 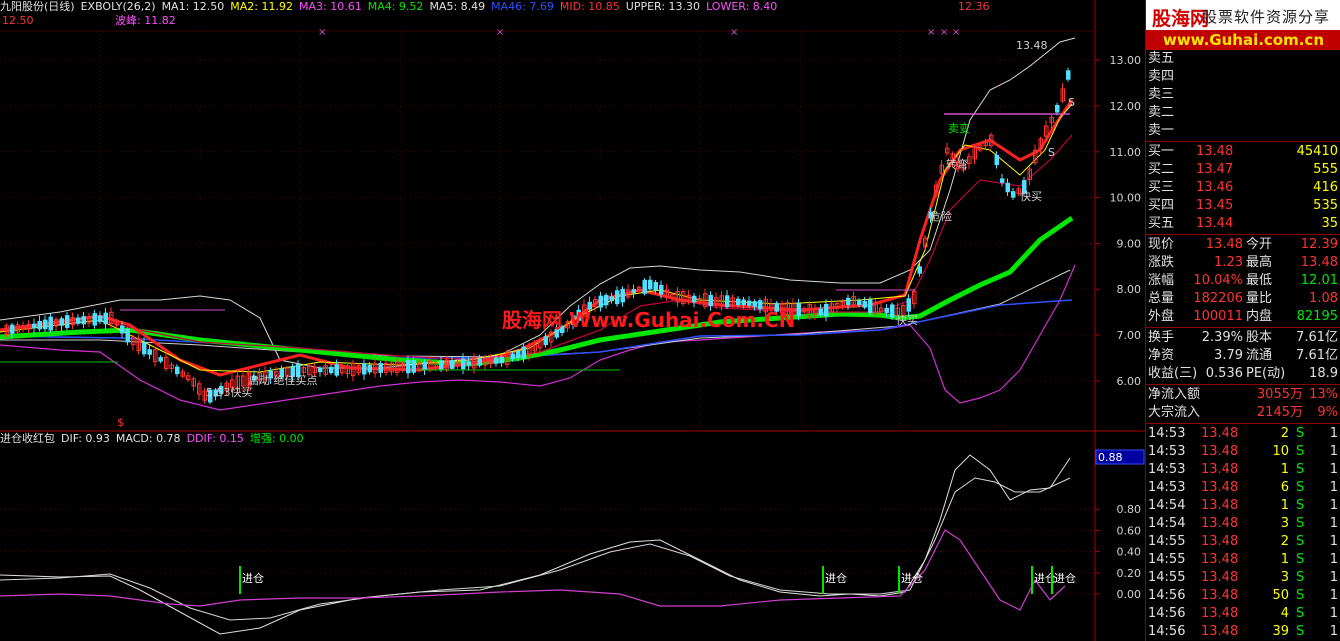 What do you see at coordinates (1243, 614) in the screenshot?
I see `tick-row: 14:56 13.48 4 S 1` at bounding box center [1243, 614].